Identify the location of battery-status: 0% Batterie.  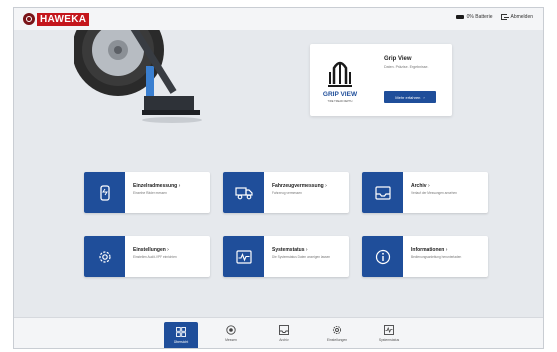
(474, 17).